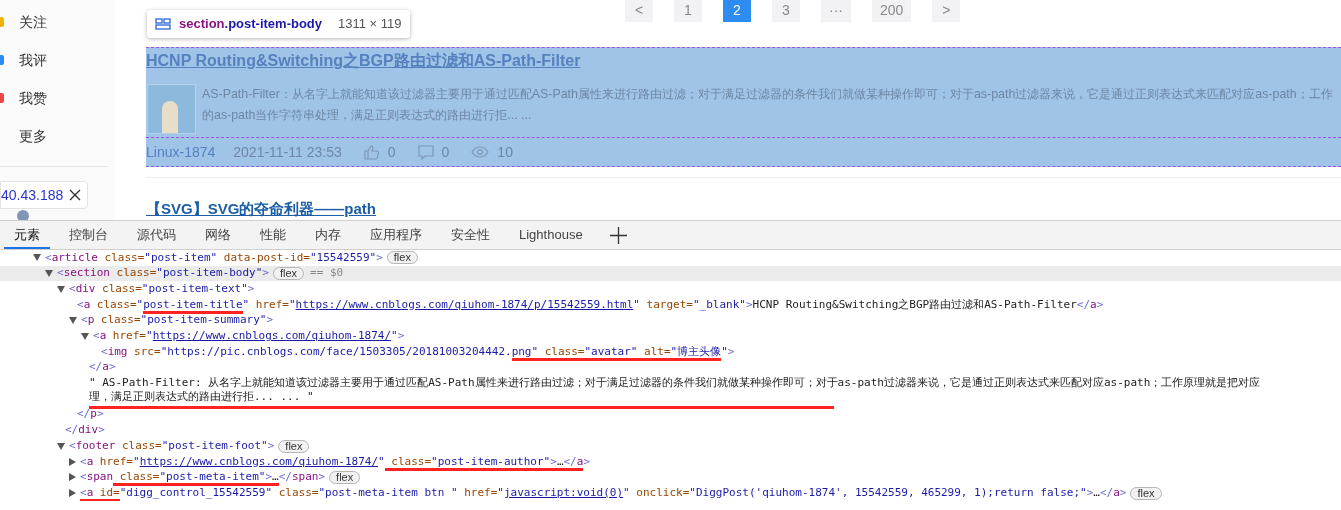 The height and width of the screenshot is (510, 1341). I want to click on comment-count: 0, so click(445, 152).